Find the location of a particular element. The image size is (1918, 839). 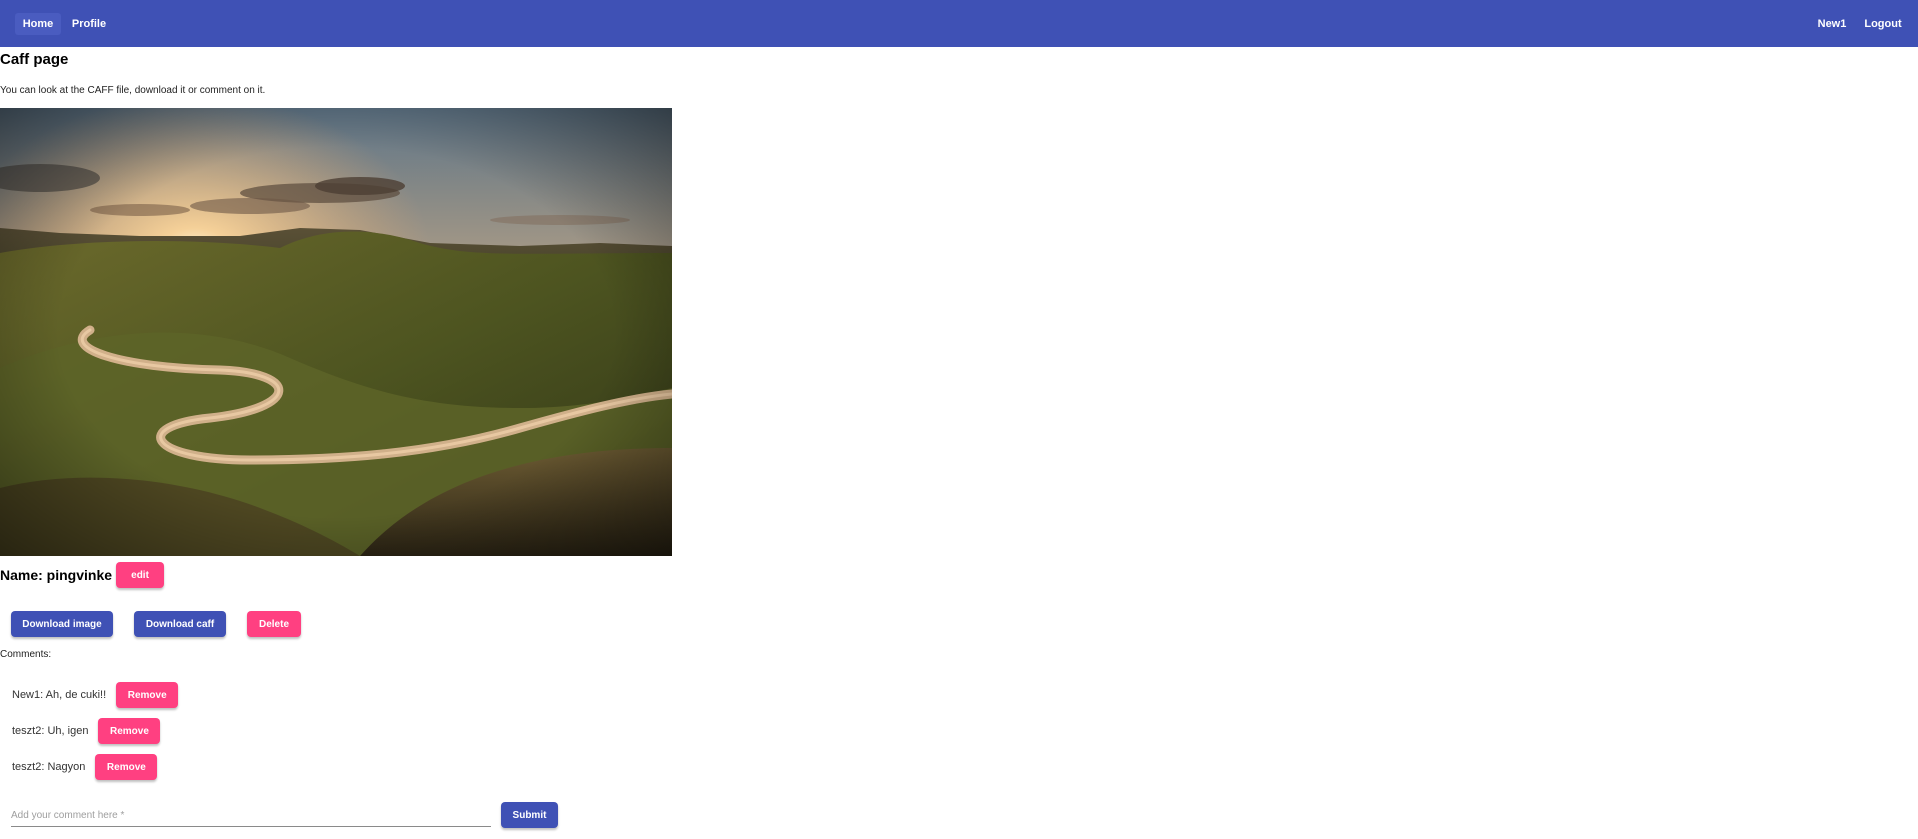

comment-item: teszt2: Nagyon Remove is located at coordinates (85, 767).